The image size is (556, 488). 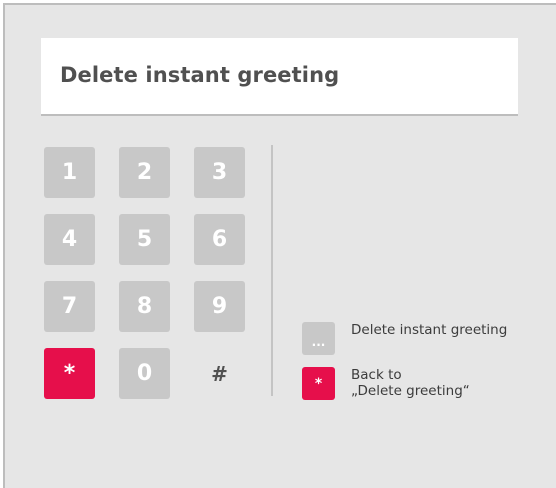 What do you see at coordinates (144, 239) in the screenshot?
I see `key-5: 5` at bounding box center [144, 239].